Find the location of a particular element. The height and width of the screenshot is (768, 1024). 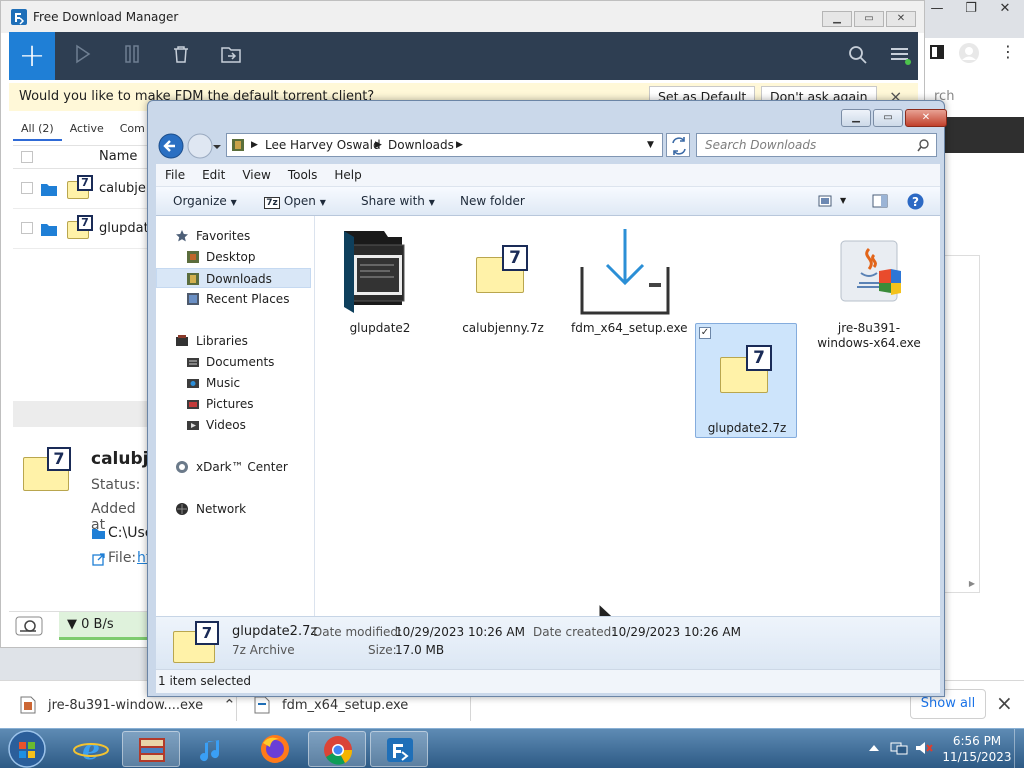

play-icon is located at coordinates (84, 55).